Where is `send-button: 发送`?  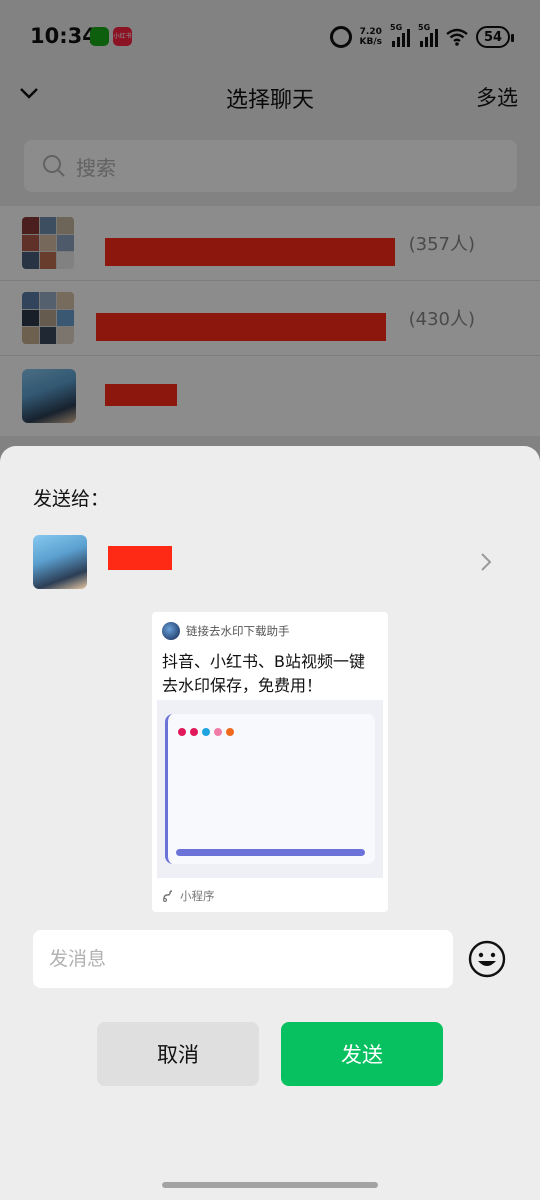 send-button: 发送 is located at coordinates (362, 1054).